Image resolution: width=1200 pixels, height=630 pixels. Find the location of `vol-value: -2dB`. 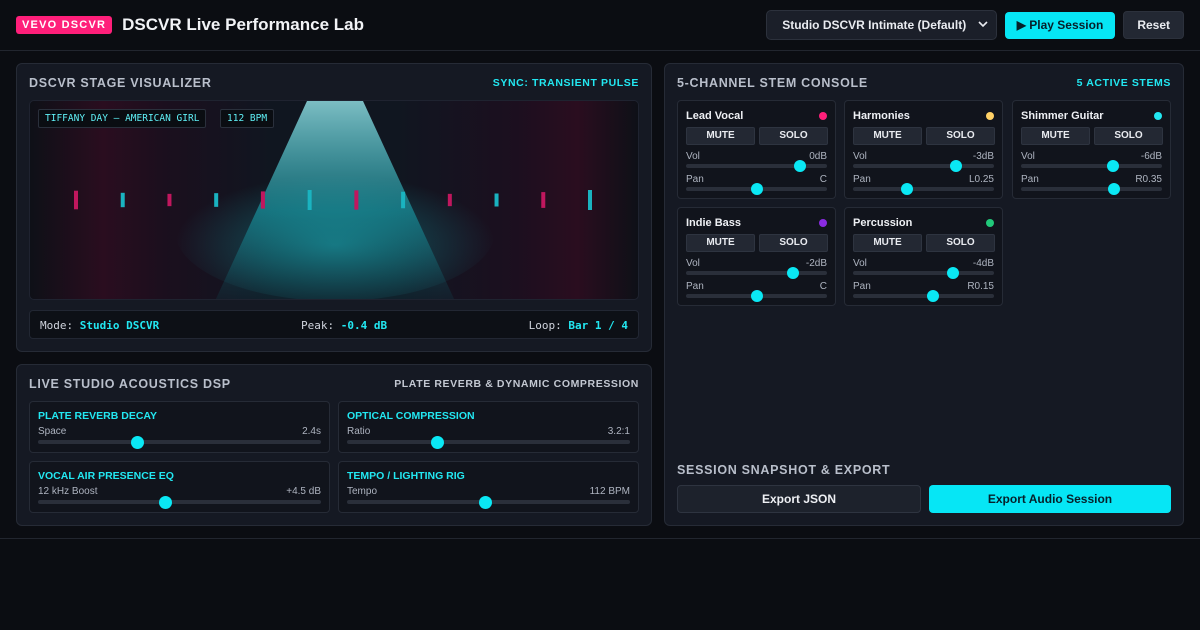

vol-value: -2dB is located at coordinates (816, 263).